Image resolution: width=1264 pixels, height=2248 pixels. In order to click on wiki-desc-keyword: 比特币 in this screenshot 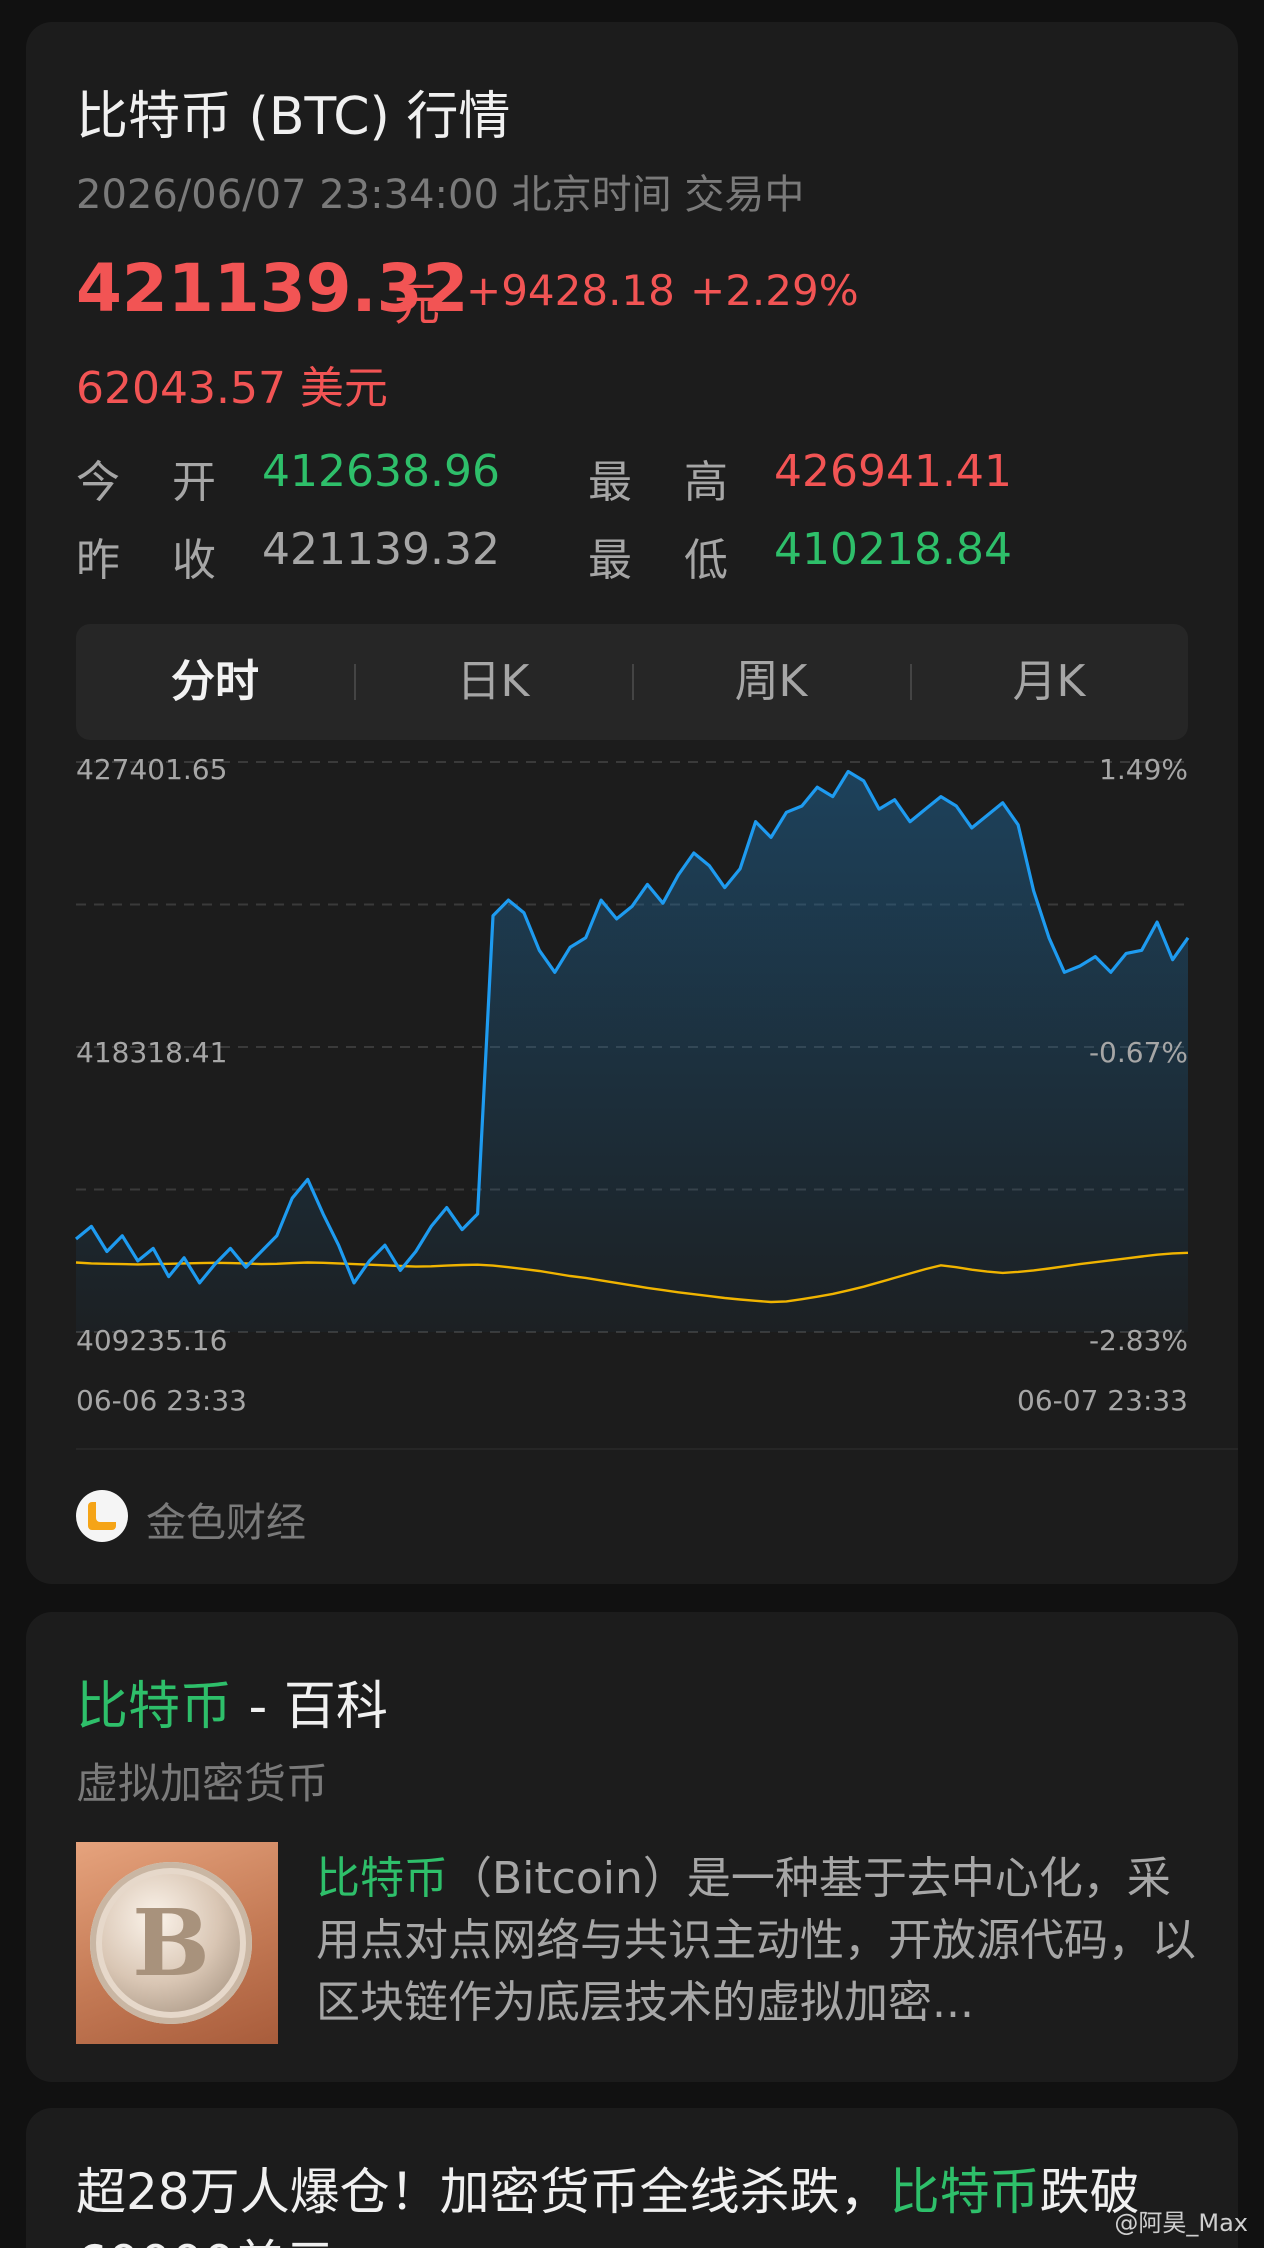, I will do `click(382, 1878)`.